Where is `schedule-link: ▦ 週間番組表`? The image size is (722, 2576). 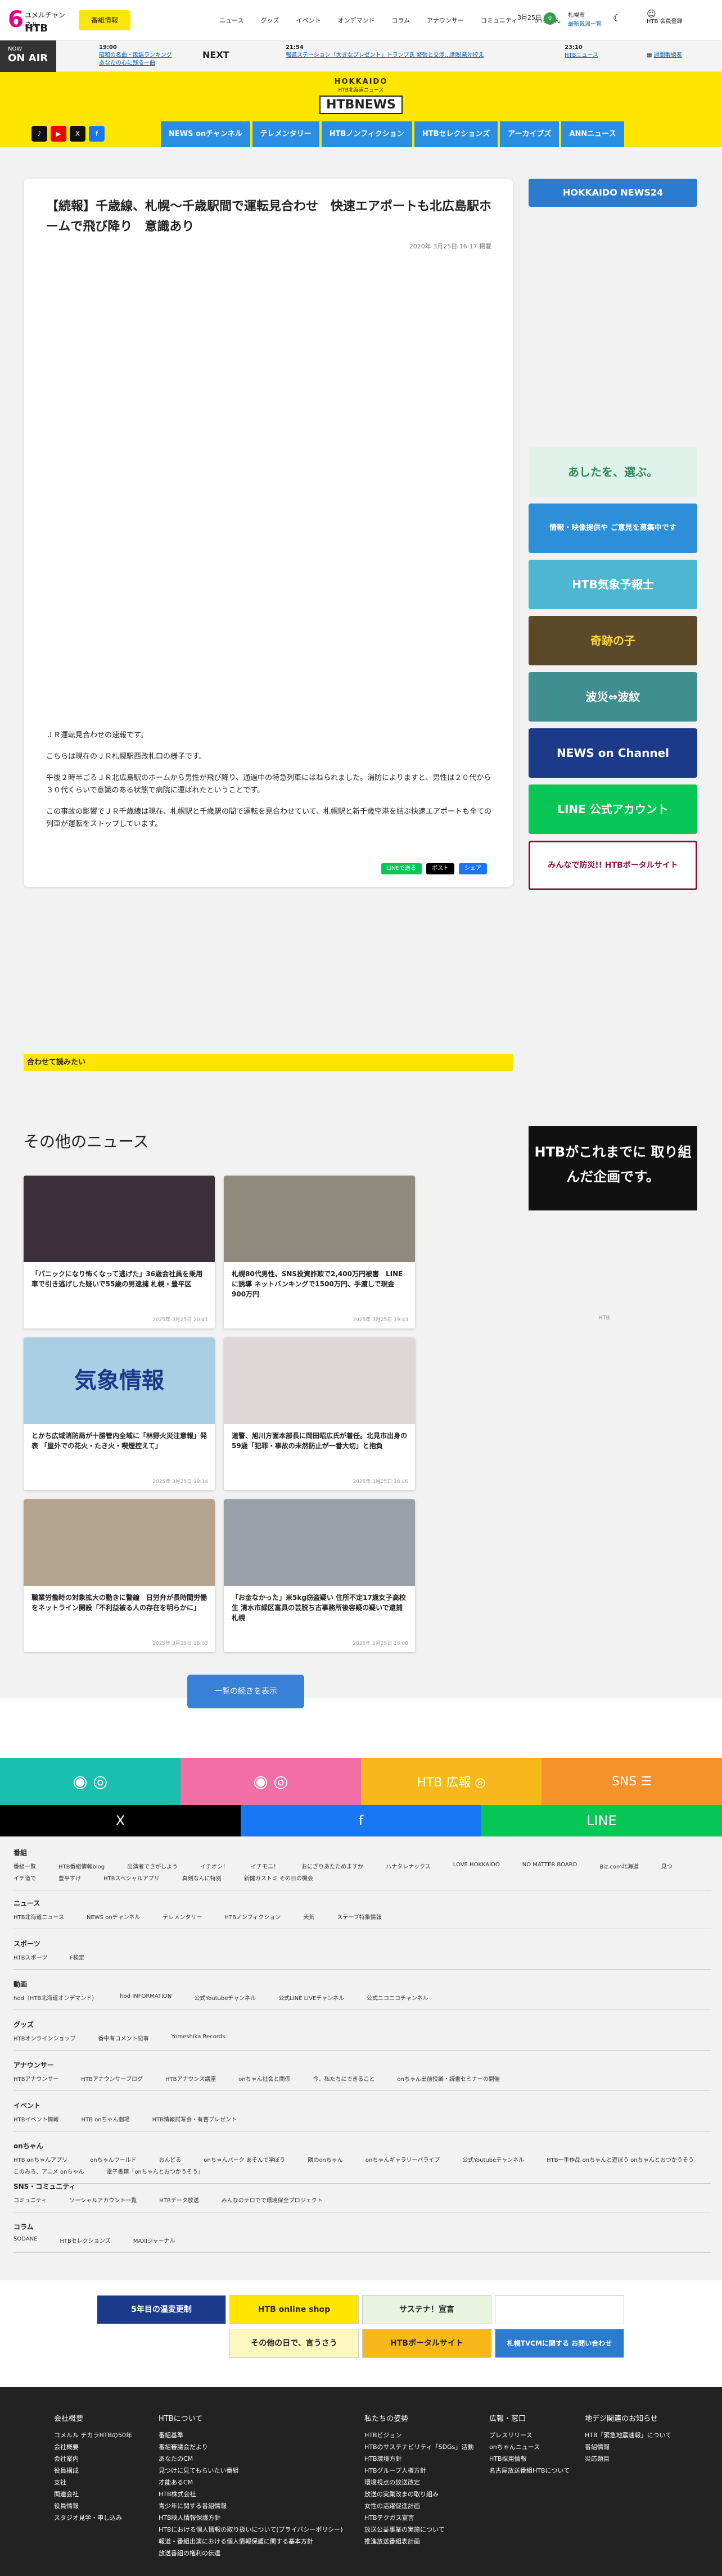 schedule-link: ▦ 週間番組表 is located at coordinates (664, 56).